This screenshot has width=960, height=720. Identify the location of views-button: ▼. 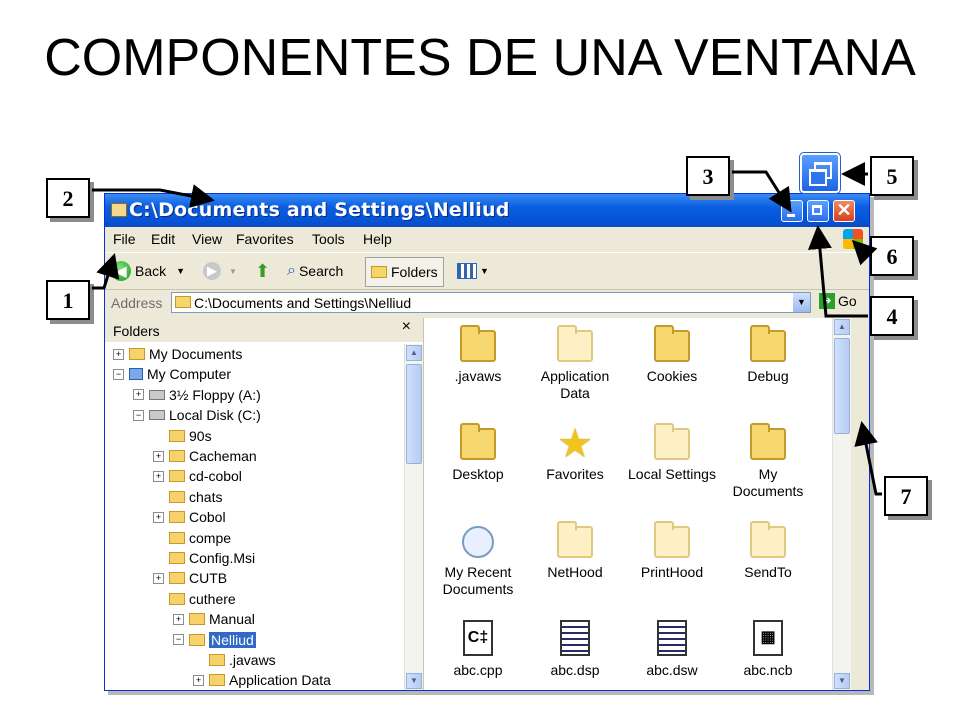
(473, 271).